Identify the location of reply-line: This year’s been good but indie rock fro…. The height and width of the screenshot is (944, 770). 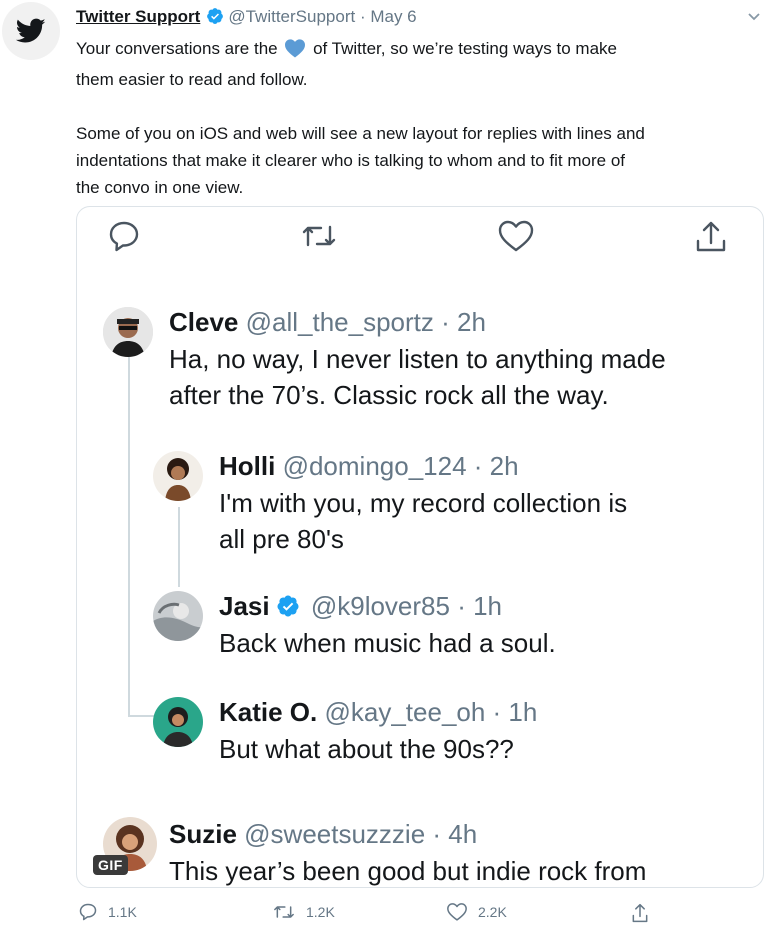
(408, 871).